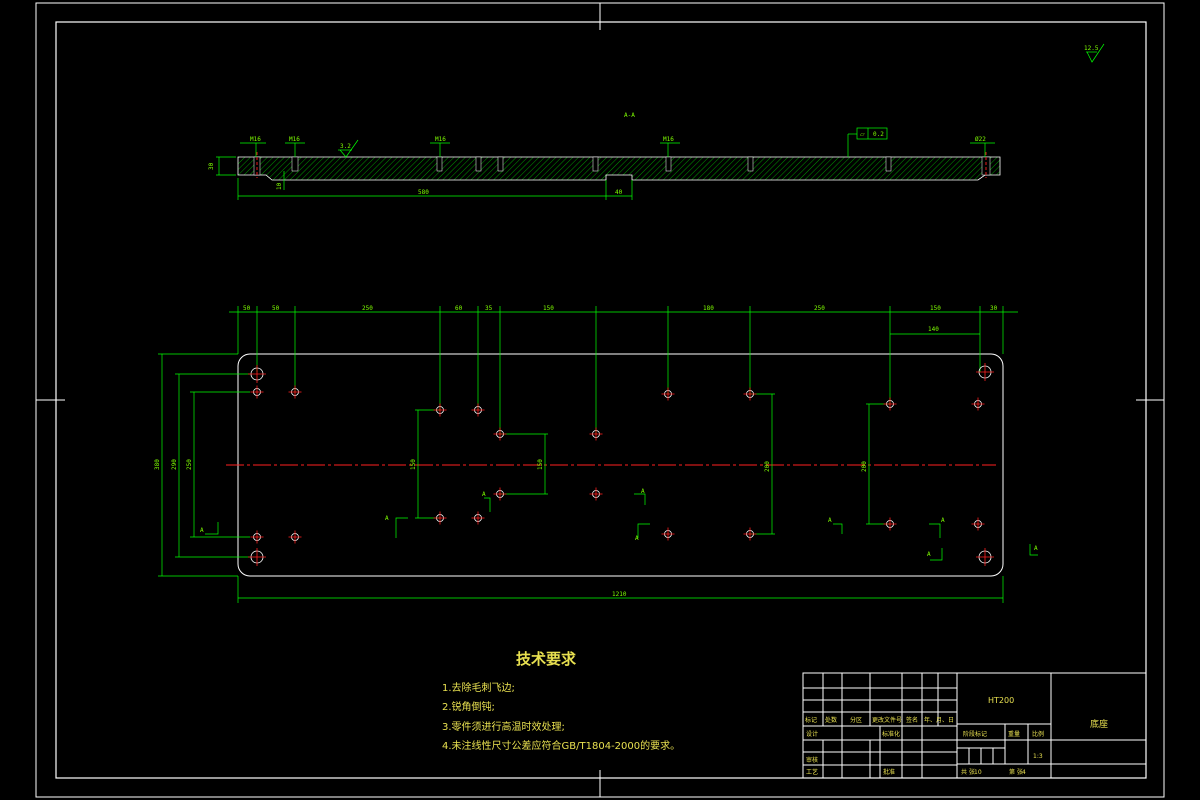 The image size is (1200, 800). What do you see at coordinates (174, 464) in the screenshot?
I see `vdim-290: 290` at bounding box center [174, 464].